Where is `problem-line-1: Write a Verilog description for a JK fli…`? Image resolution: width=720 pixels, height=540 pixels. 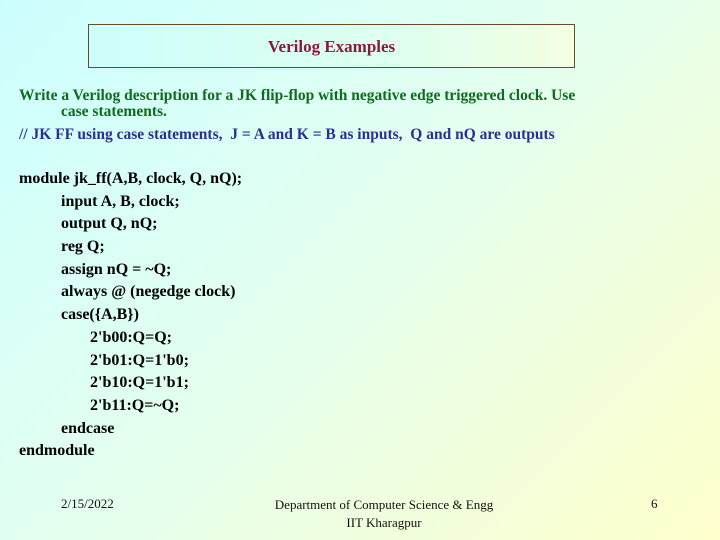 problem-line-1: Write a Verilog description for a JK fli… is located at coordinates (297, 95).